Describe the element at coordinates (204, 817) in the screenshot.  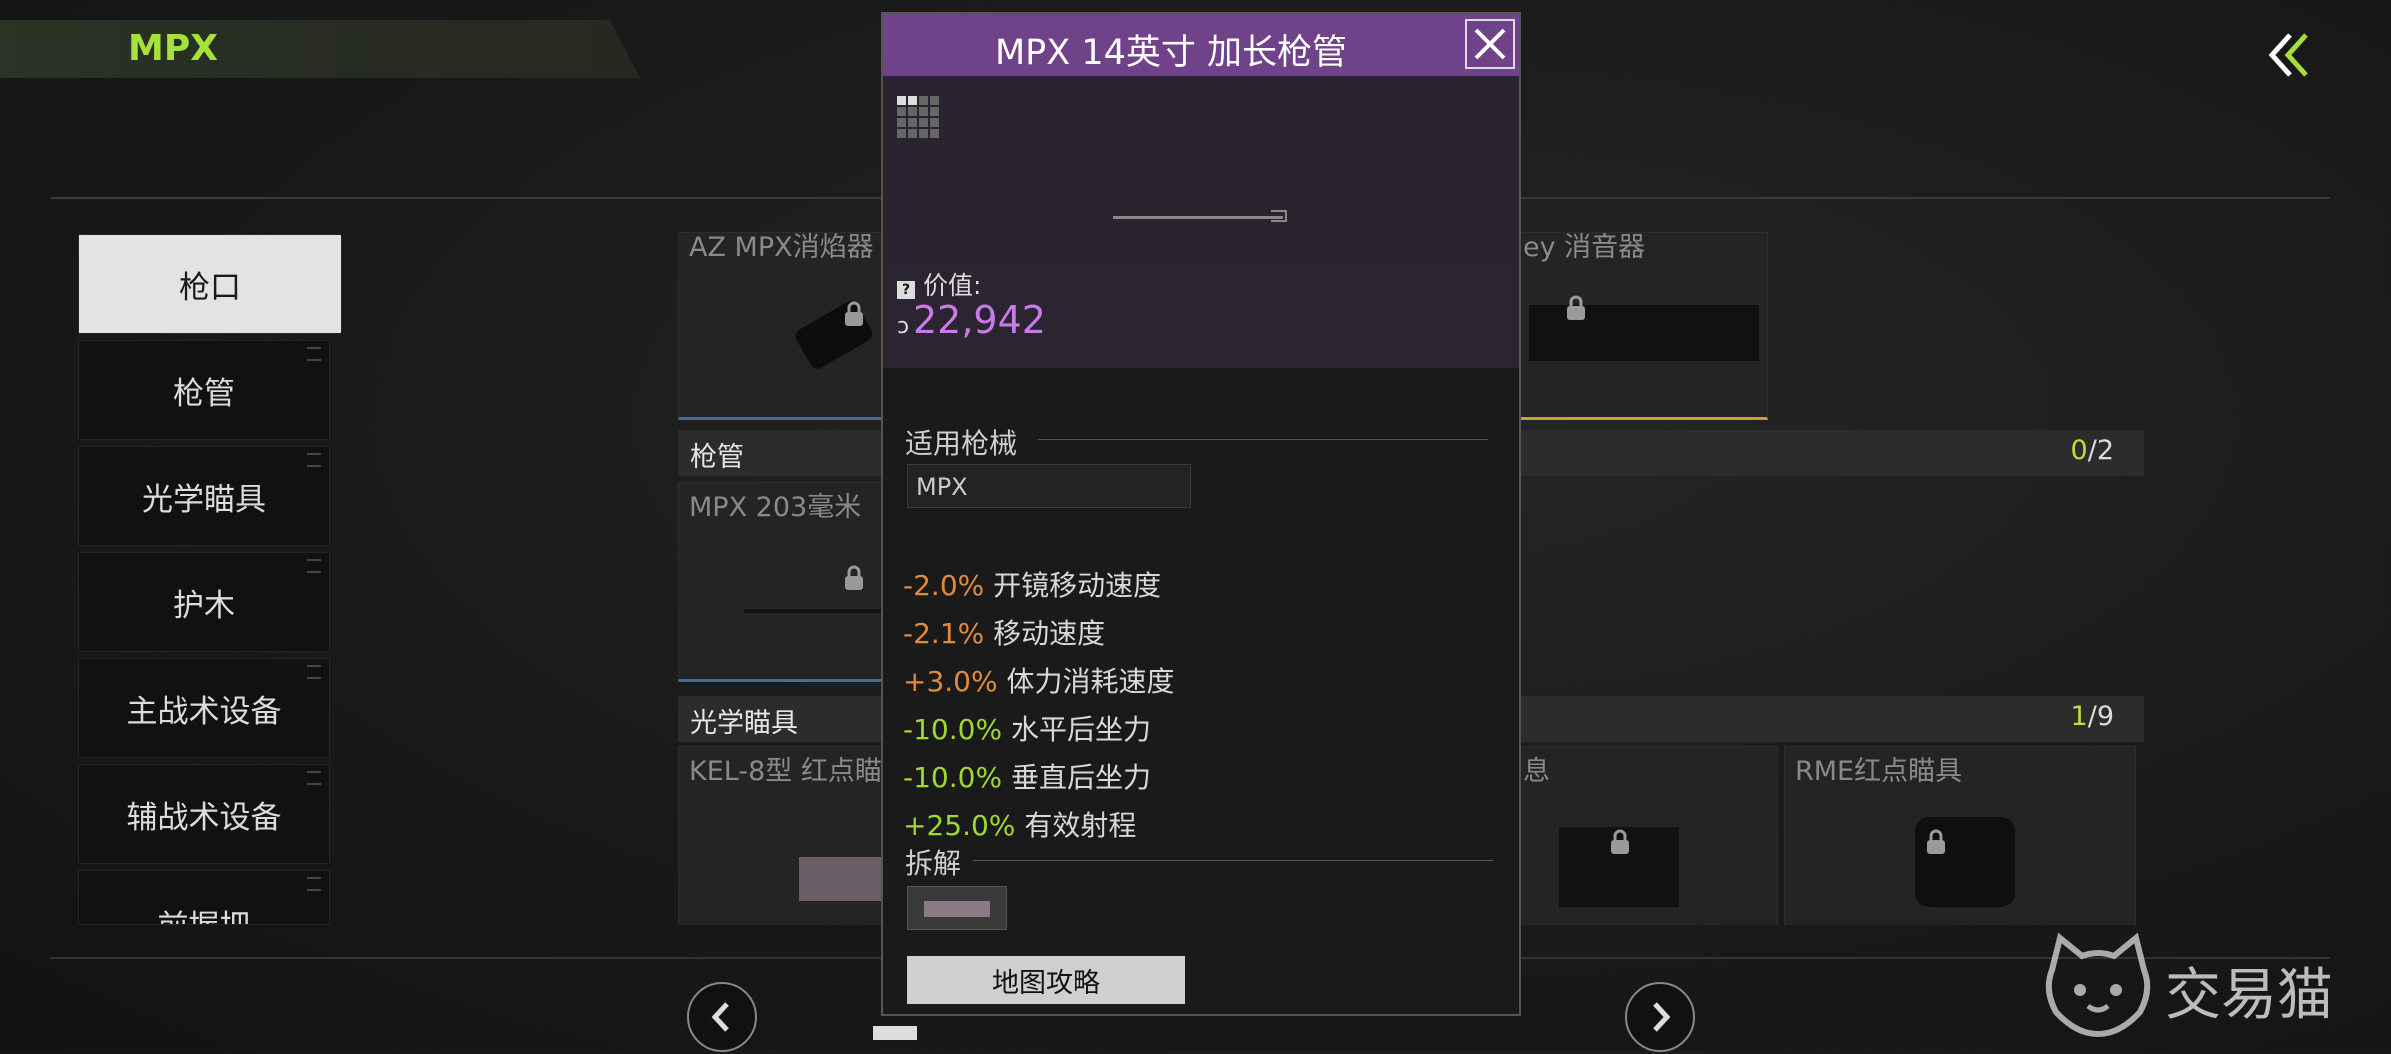
I see `sidebar-item-label: 辅战术设备` at that location.